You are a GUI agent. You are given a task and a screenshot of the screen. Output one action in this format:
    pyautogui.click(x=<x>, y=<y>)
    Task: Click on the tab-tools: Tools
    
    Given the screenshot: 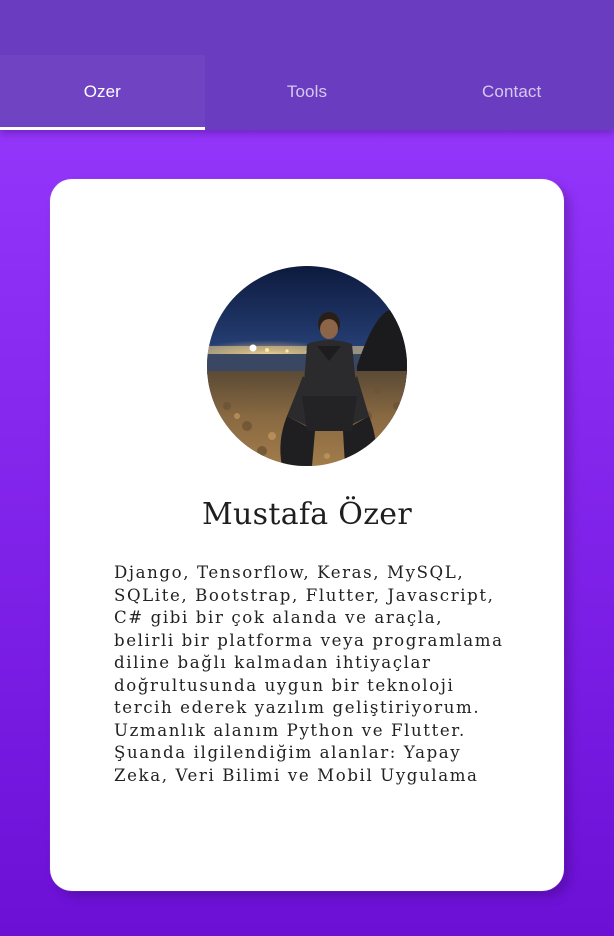 What is the action you would take?
    pyautogui.click(x=307, y=92)
    